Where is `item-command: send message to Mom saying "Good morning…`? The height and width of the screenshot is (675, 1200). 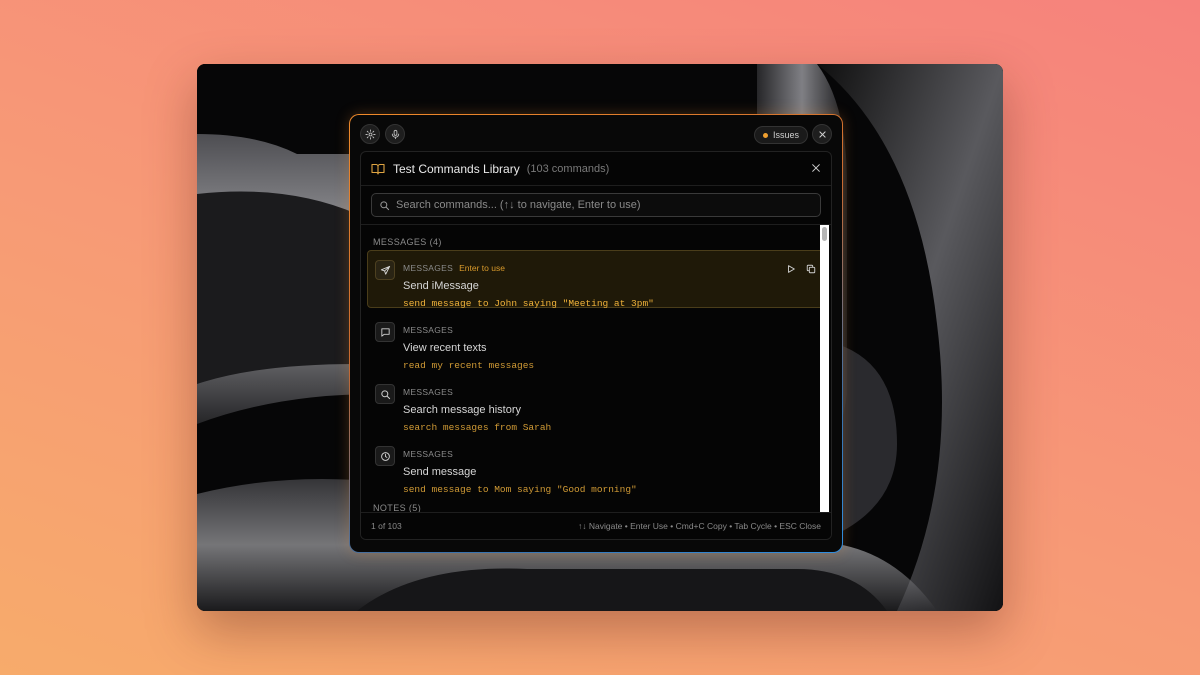 item-command: send message to Mom saying "Good morning… is located at coordinates (520, 489).